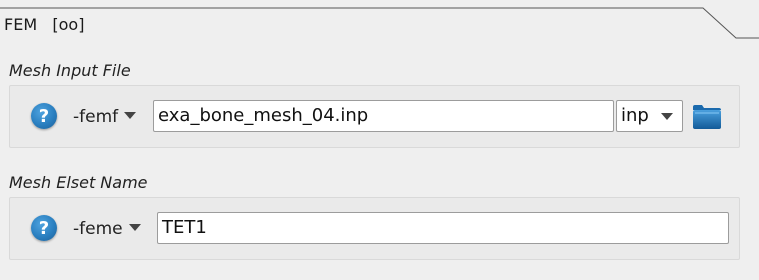 This screenshot has width=759, height=280. I want to click on tab-strip: FEM [oo], so click(379, 20).